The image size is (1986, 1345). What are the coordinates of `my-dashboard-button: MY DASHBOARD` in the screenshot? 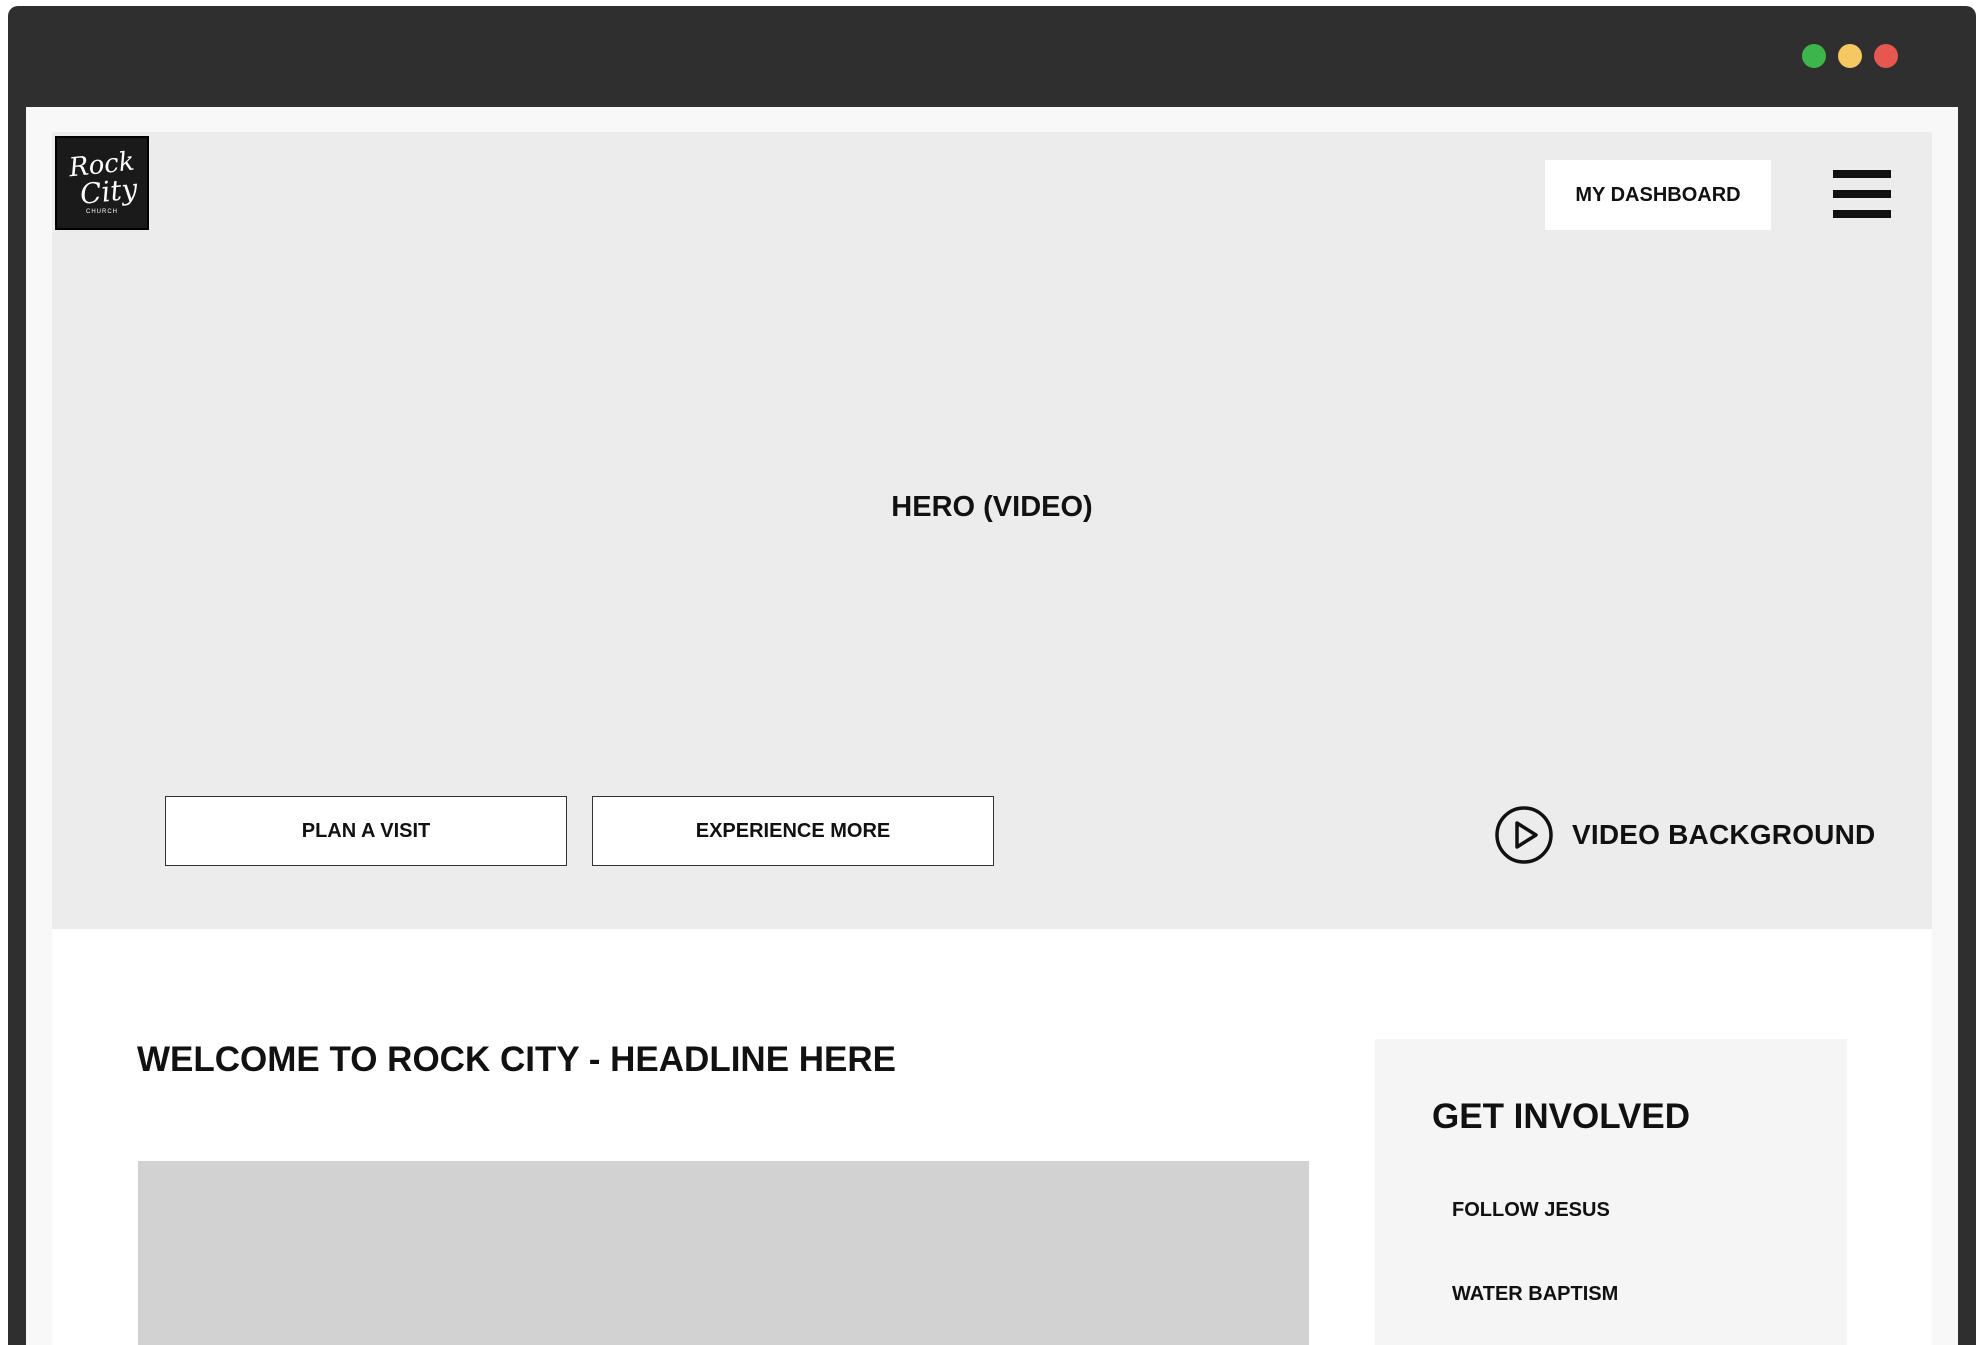 It's located at (1658, 195).